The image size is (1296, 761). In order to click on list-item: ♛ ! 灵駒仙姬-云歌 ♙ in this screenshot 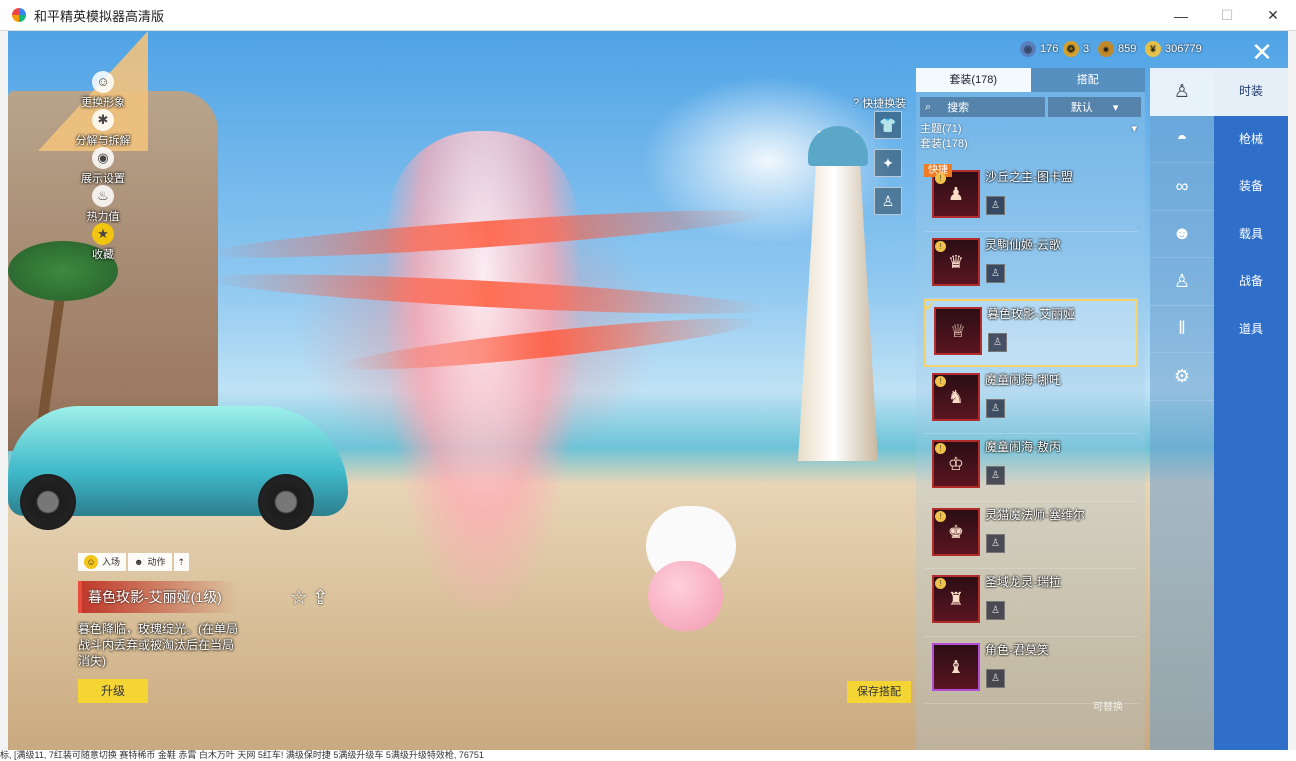, I will do `click(1031, 265)`.